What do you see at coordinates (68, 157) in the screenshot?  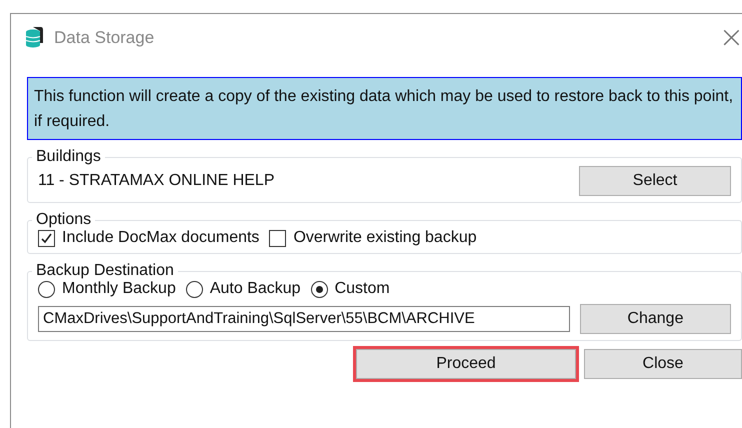 I see `group-legend: Buildings` at bounding box center [68, 157].